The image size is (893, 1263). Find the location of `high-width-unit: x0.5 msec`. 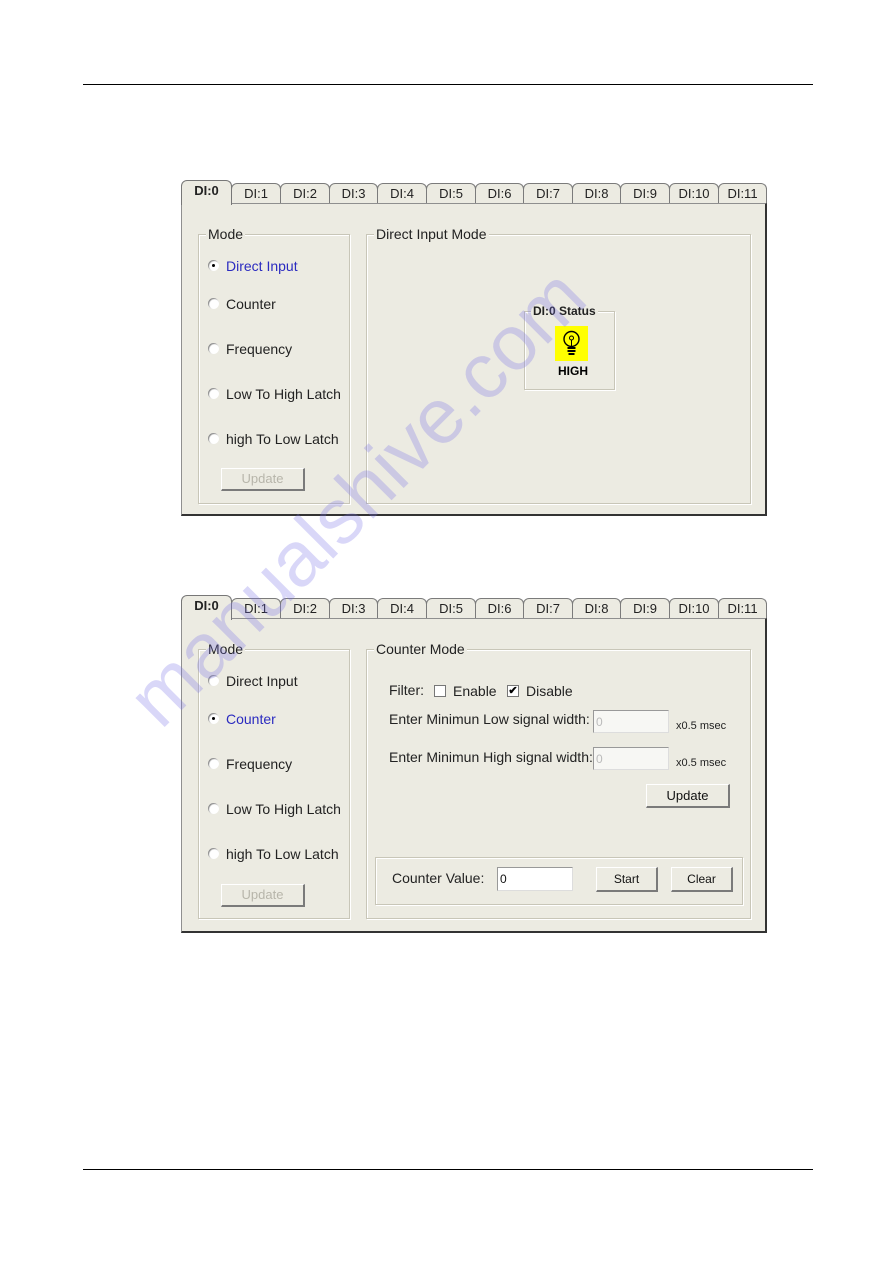

high-width-unit: x0.5 msec is located at coordinates (701, 763).